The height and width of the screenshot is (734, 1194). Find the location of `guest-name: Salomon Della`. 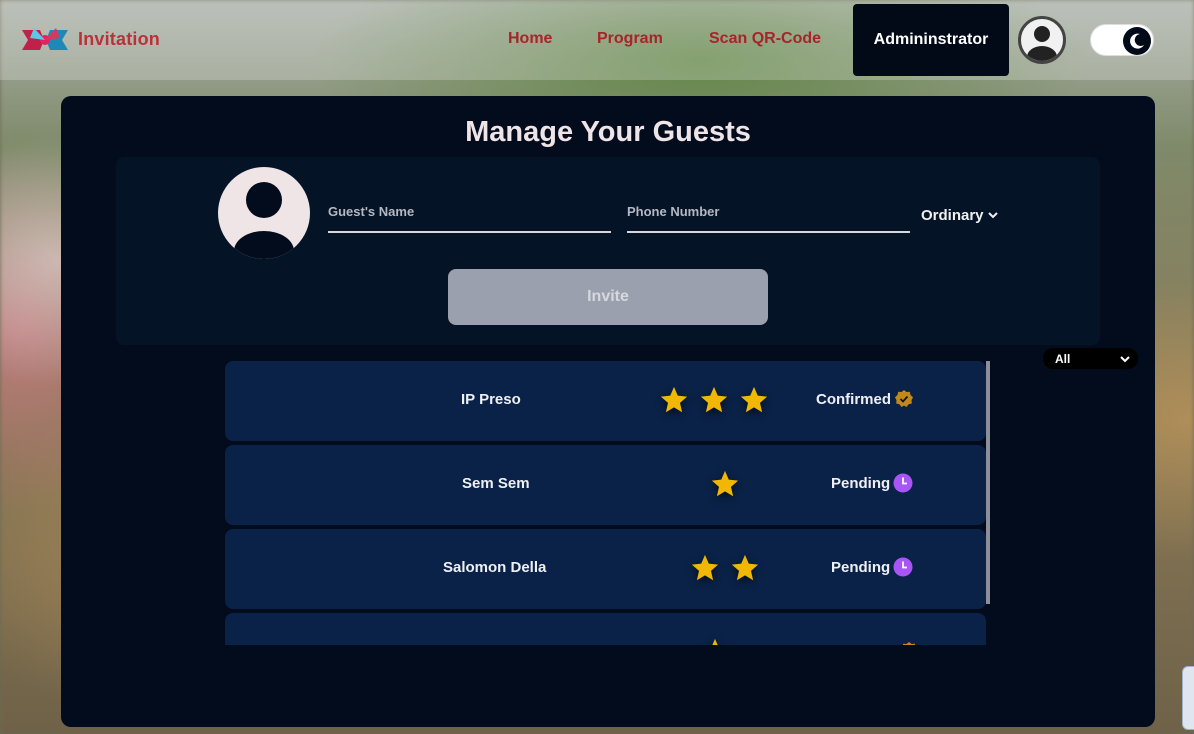

guest-name: Salomon Della is located at coordinates (495, 567).